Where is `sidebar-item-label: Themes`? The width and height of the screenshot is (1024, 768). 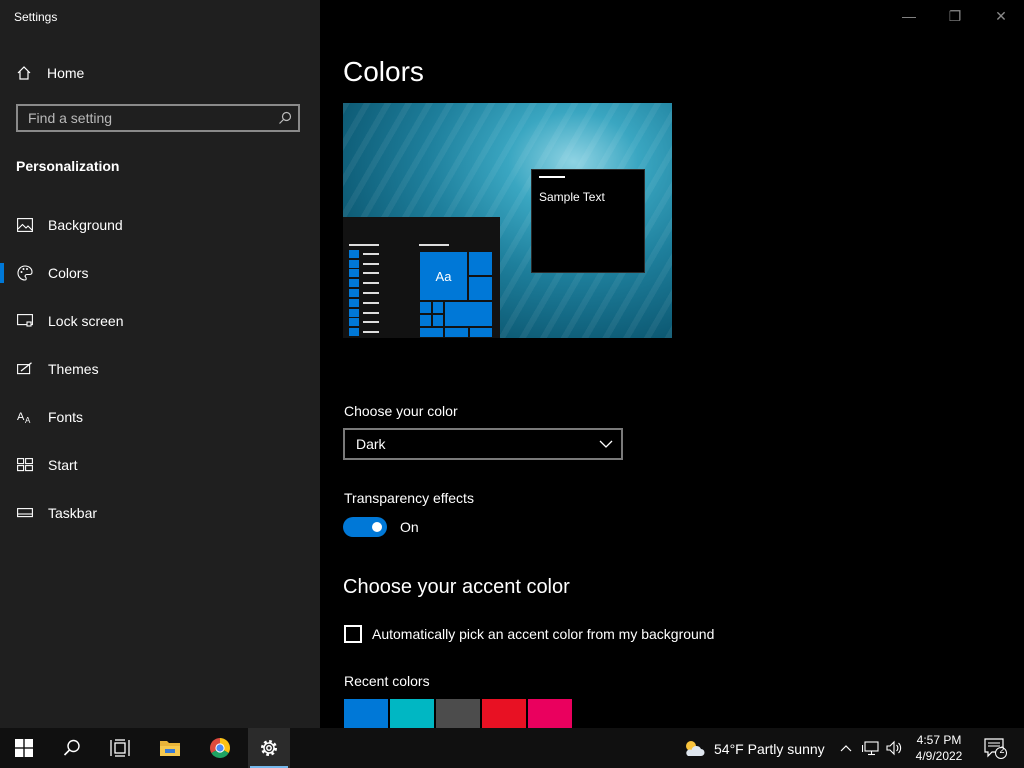 sidebar-item-label: Themes is located at coordinates (73, 369).